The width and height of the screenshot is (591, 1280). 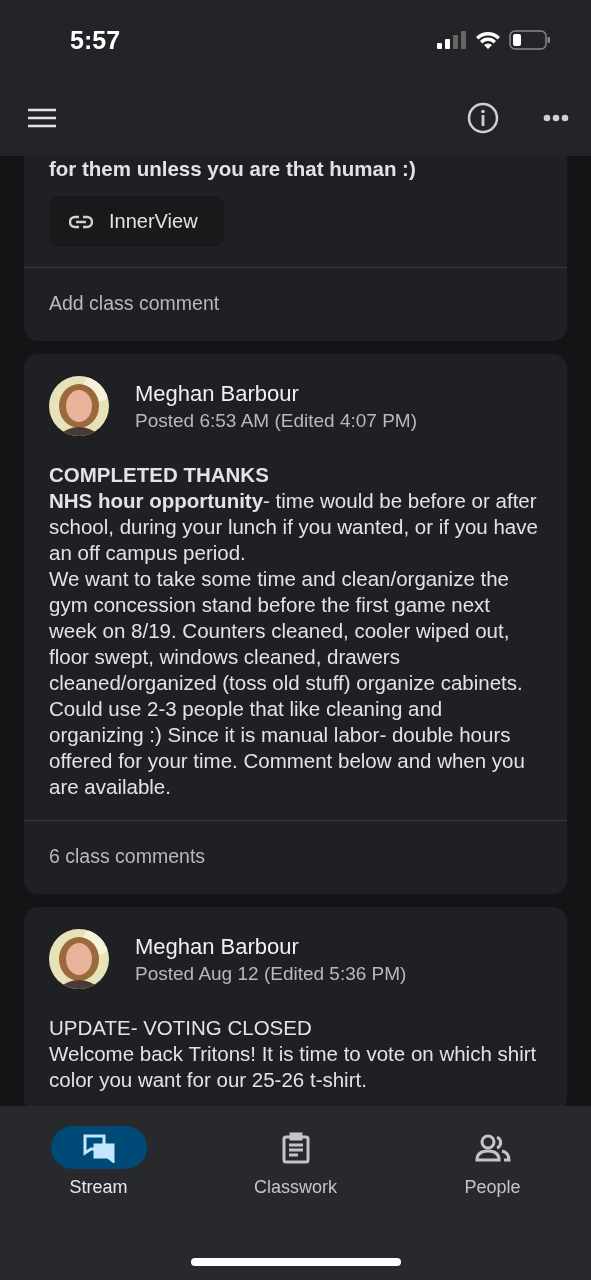 What do you see at coordinates (556, 118) in the screenshot?
I see `more-button` at bounding box center [556, 118].